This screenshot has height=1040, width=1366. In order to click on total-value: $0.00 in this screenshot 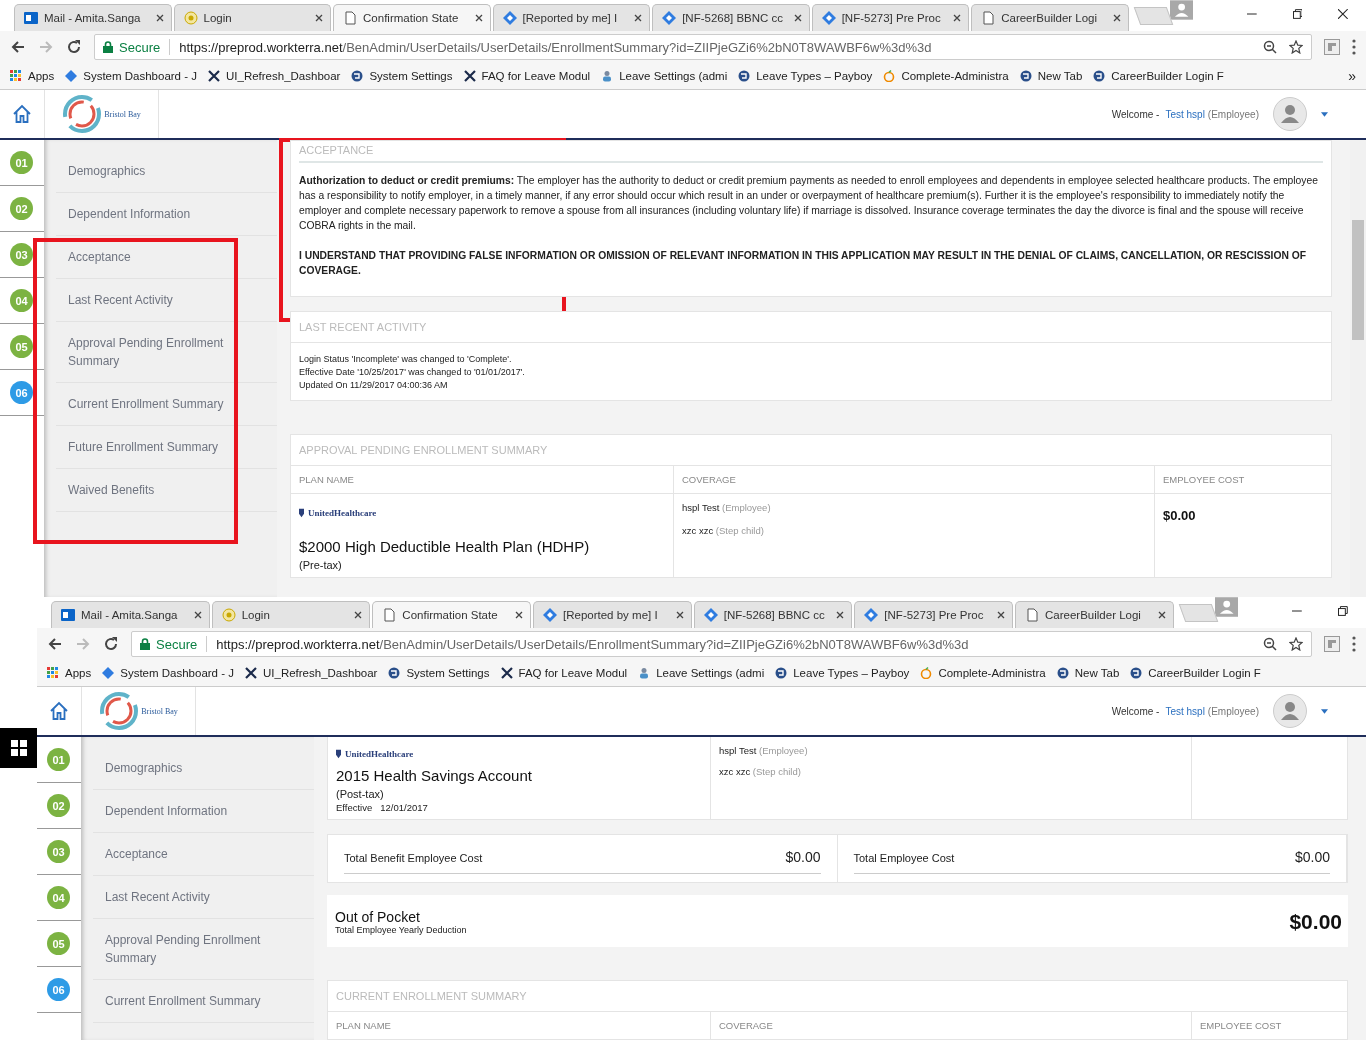, I will do `click(803, 857)`.